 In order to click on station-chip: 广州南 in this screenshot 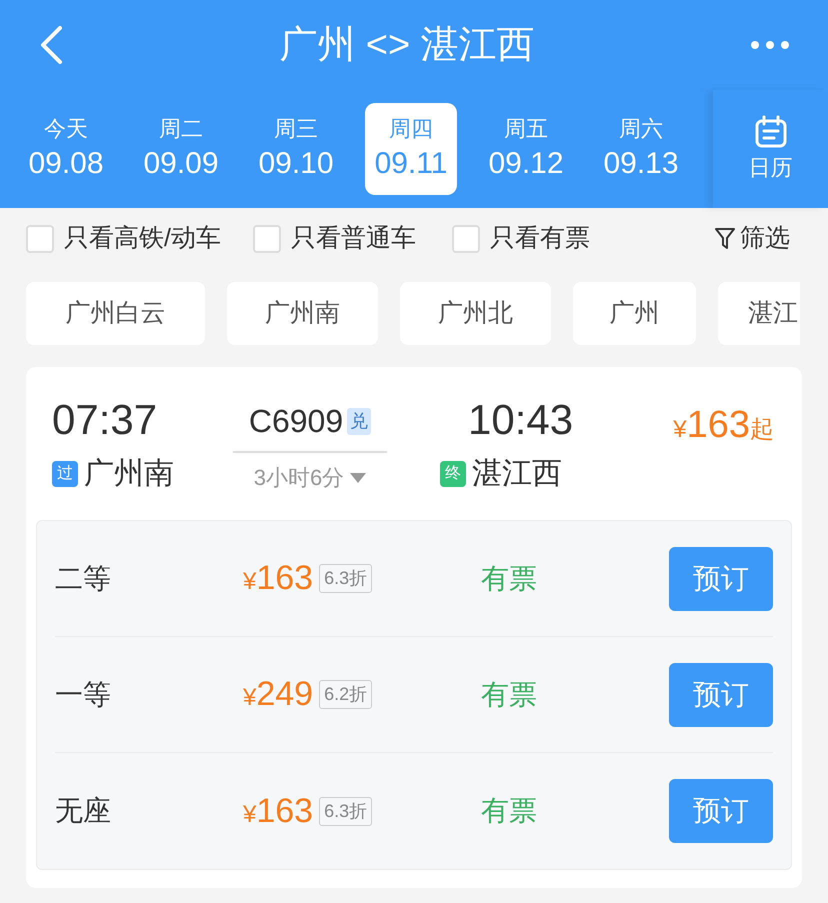, I will do `click(302, 313)`.